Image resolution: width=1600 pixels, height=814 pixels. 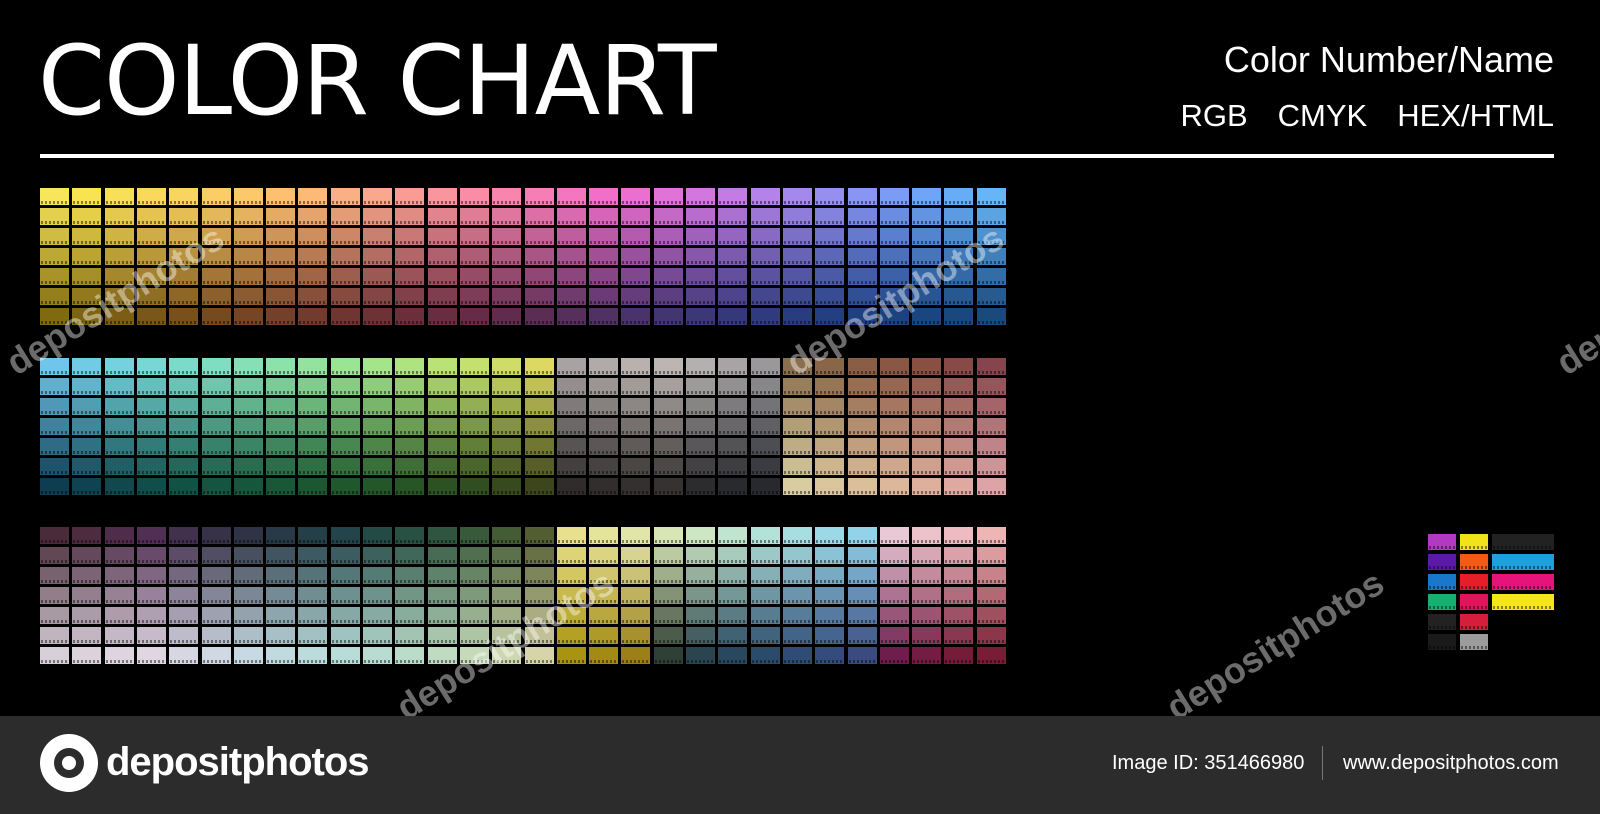 I want to click on brand-name: depositphotos, so click(x=238, y=762).